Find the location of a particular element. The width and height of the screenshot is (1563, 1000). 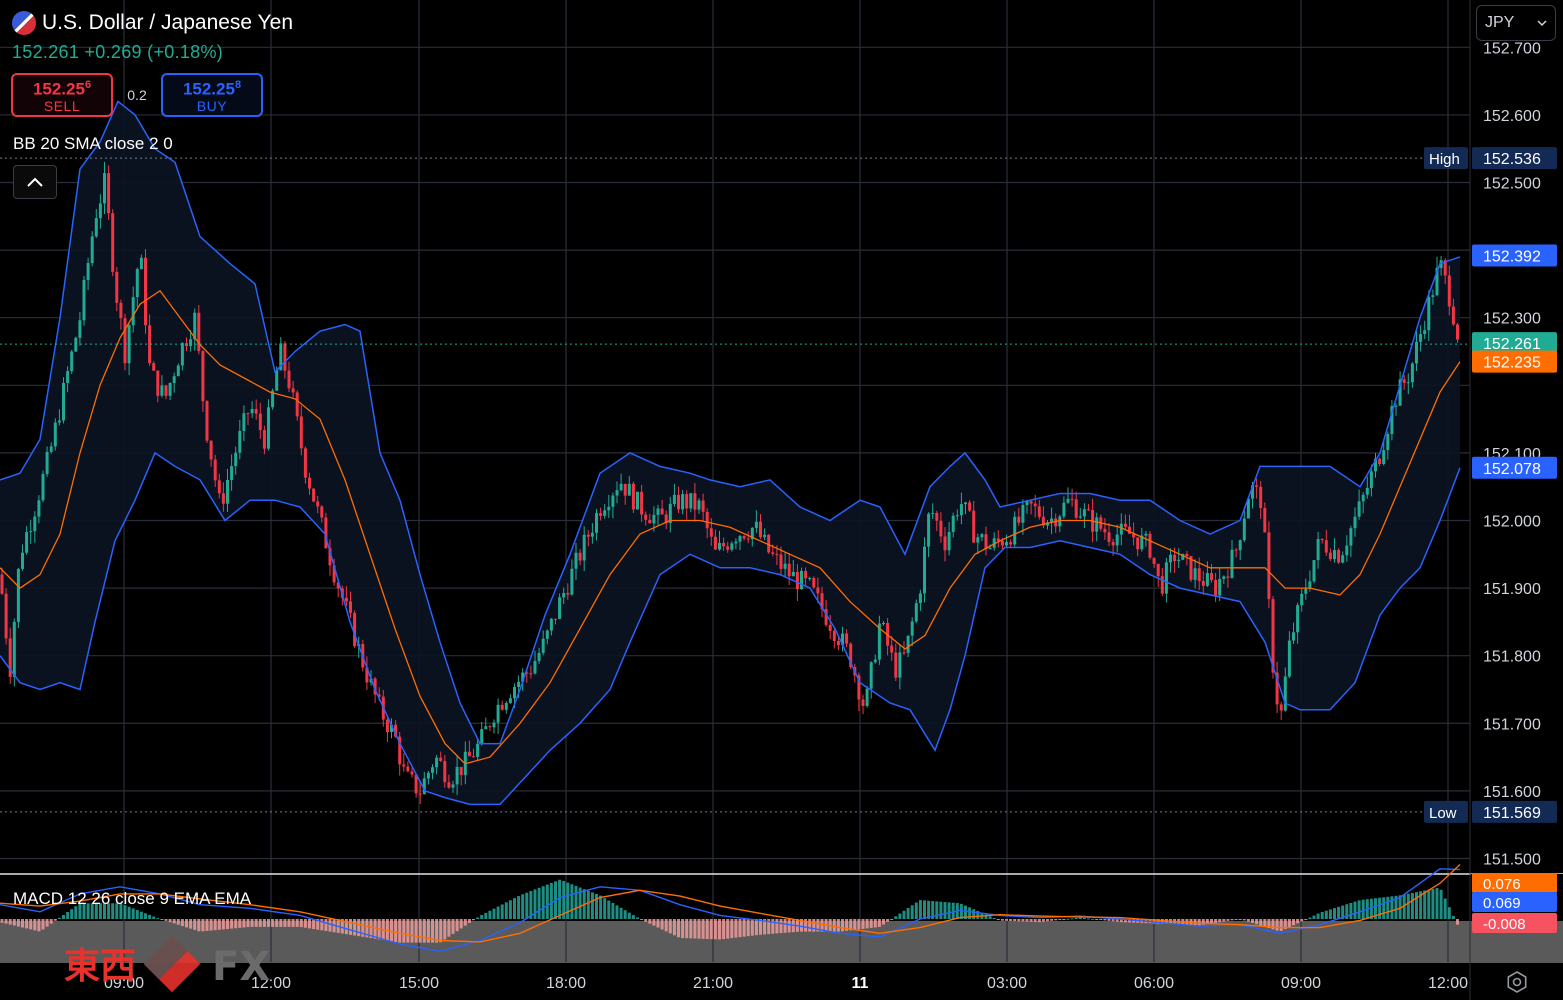

currency-select: JPY is located at coordinates (1516, 23).